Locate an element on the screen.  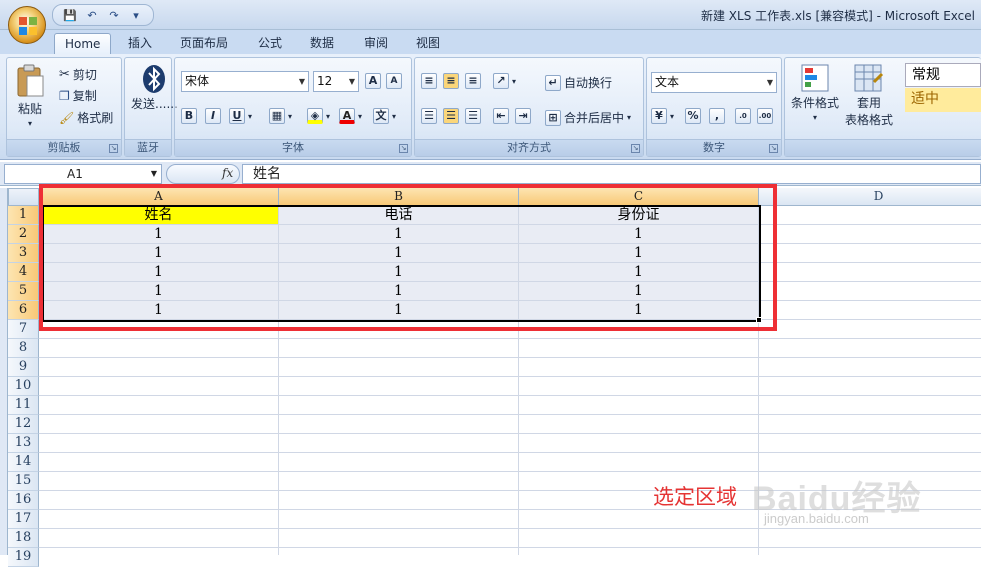
wrap-text-button: ↵ 自动换行 is located at coordinates (578, 82).